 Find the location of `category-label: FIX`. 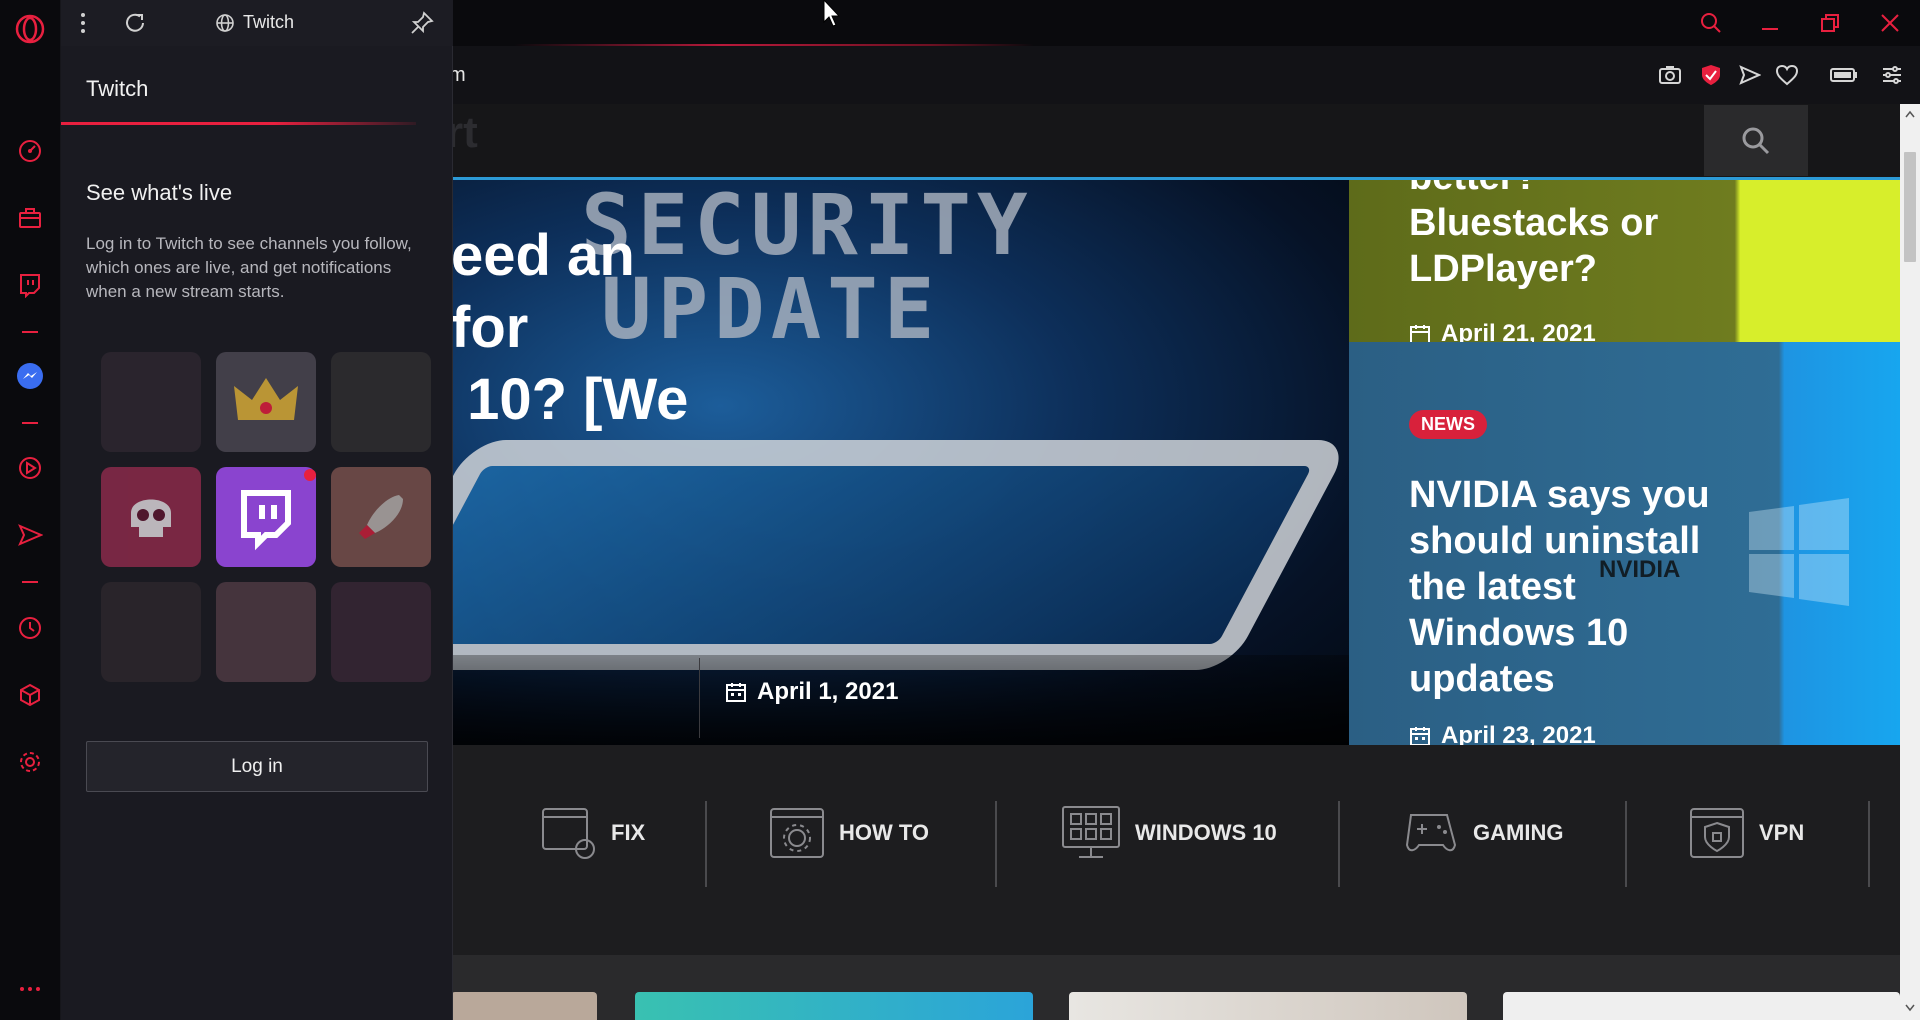

category-label: FIX is located at coordinates (628, 832).